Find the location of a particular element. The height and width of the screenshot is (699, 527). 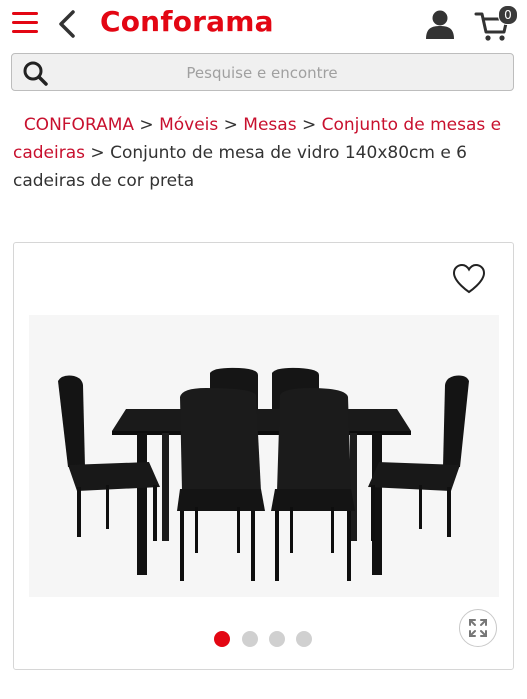

expand-icon is located at coordinates (478, 628).